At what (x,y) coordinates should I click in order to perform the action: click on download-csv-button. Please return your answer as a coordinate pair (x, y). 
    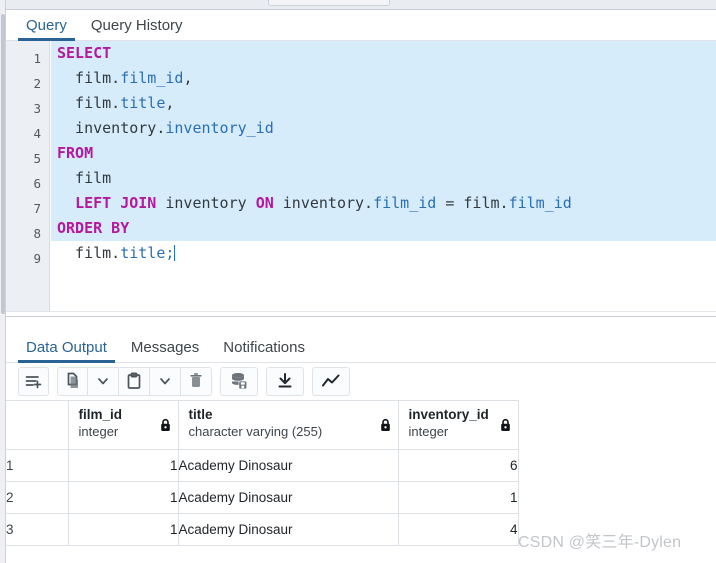
    Looking at the image, I should click on (285, 381).